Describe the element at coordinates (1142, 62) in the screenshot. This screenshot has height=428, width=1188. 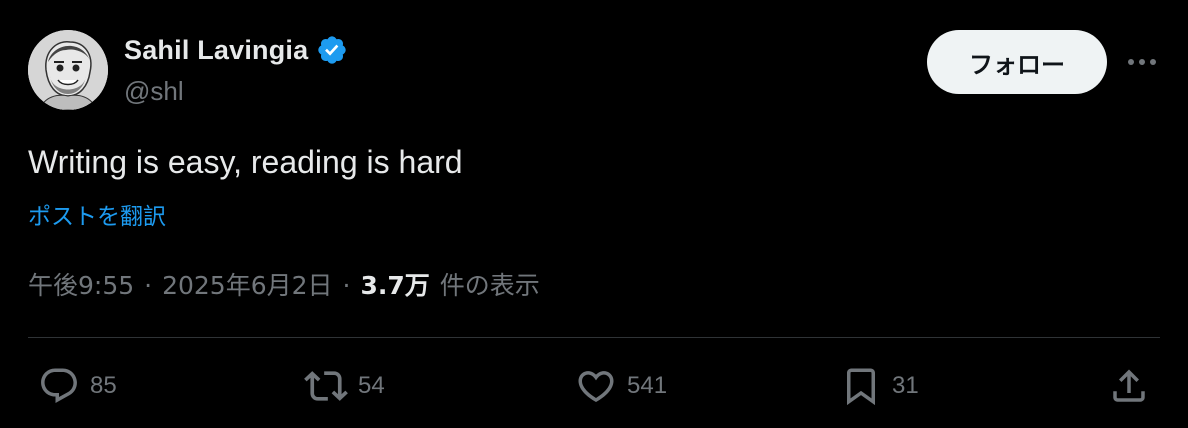
I see `more-icon` at that location.